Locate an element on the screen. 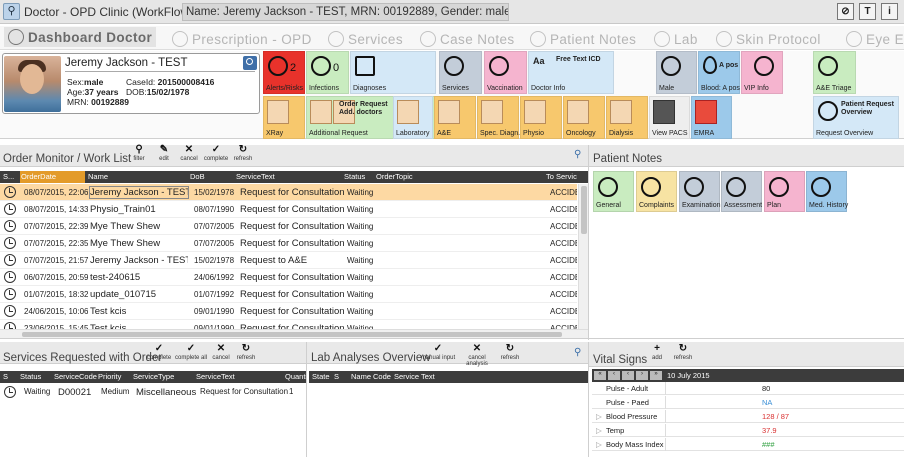 This screenshot has height=457, width=904. diagnoses-tile: Diagnoses is located at coordinates (393, 72).